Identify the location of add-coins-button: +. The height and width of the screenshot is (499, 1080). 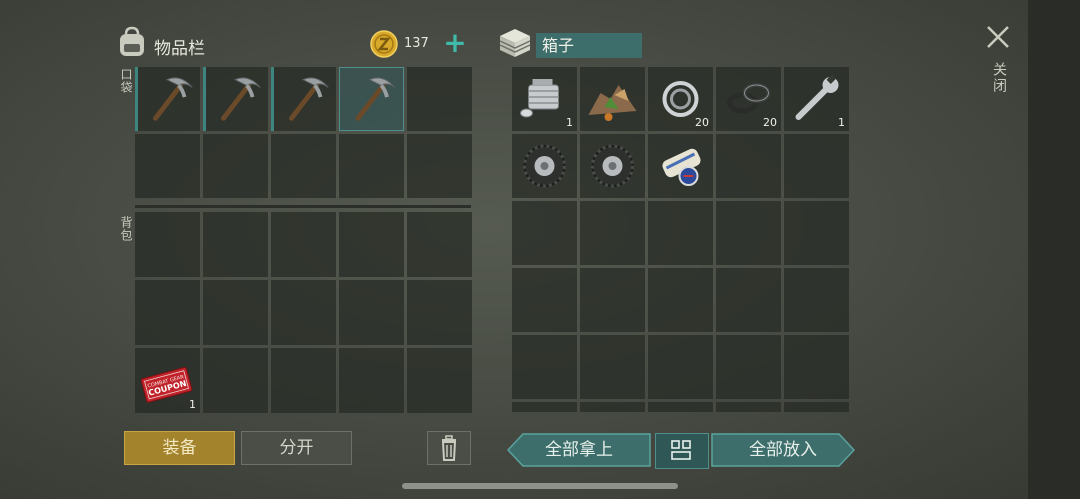
(455, 43).